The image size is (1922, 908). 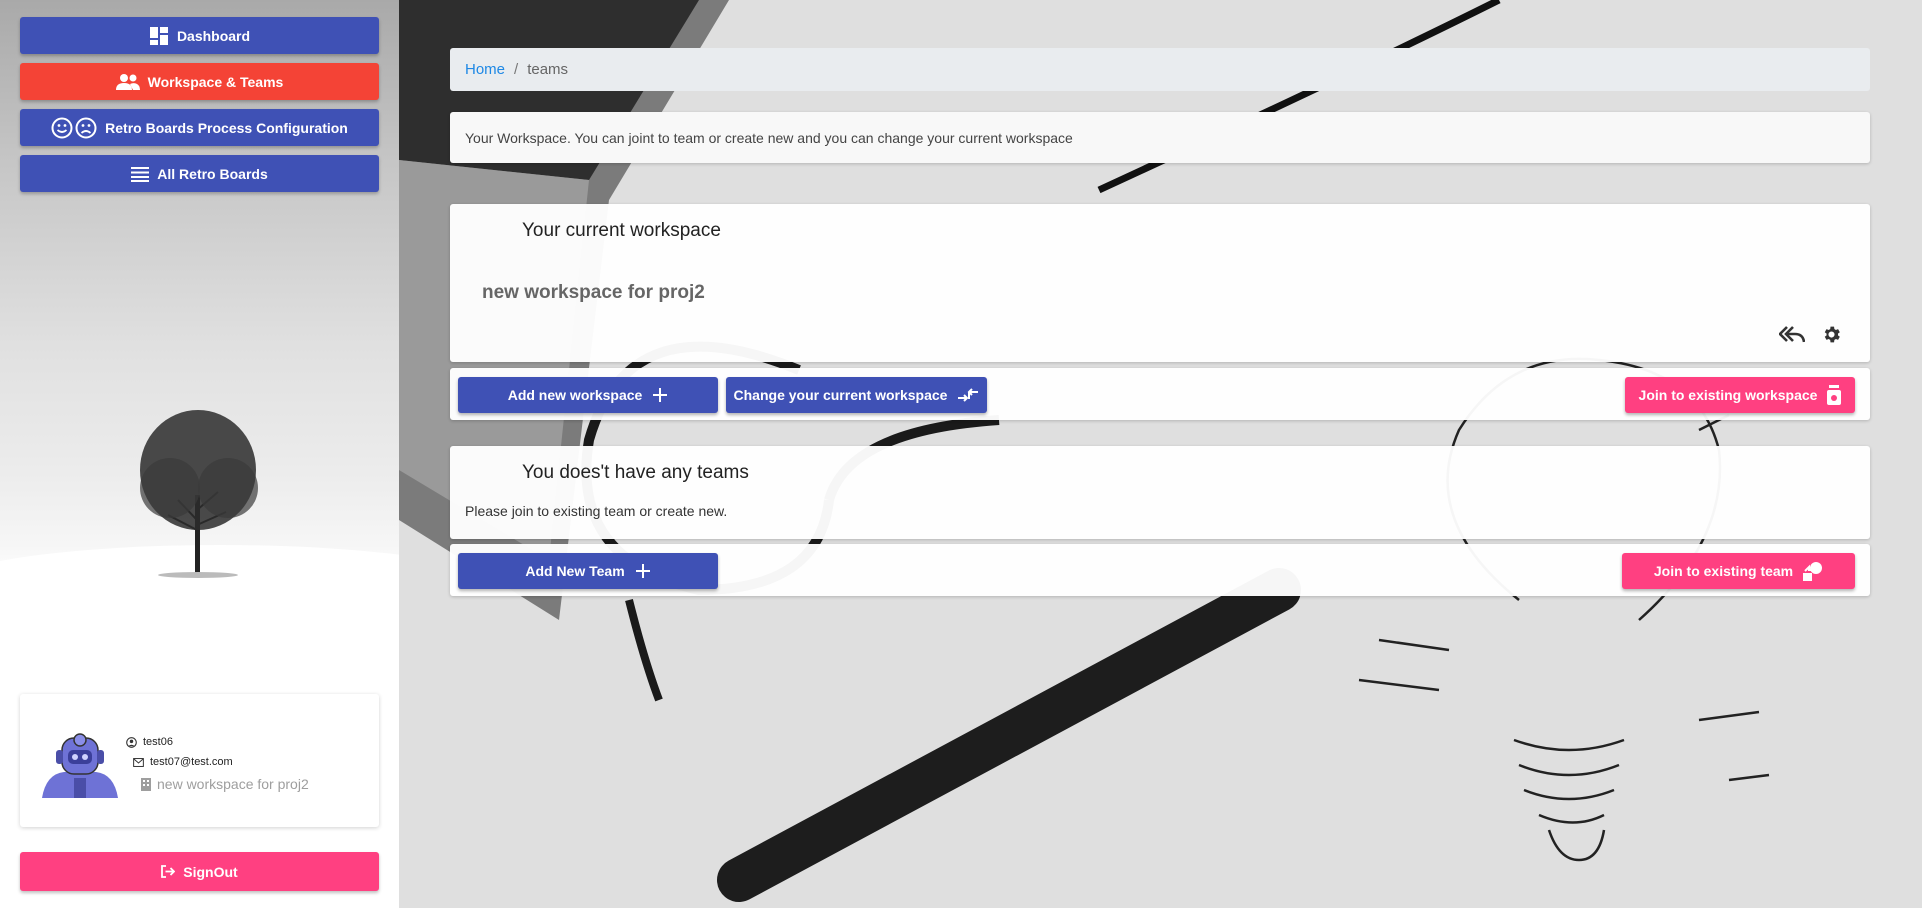 What do you see at coordinates (593, 292) in the screenshot?
I see `current-workspace-name: new workspace for proj2` at bounding box center [593, 292].